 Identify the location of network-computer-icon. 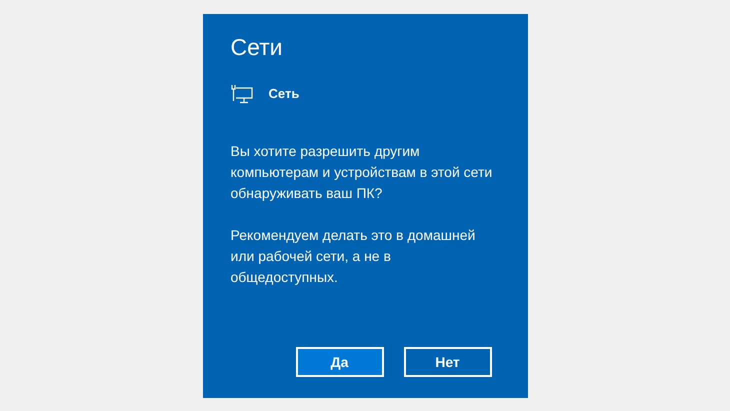
(241, 94).